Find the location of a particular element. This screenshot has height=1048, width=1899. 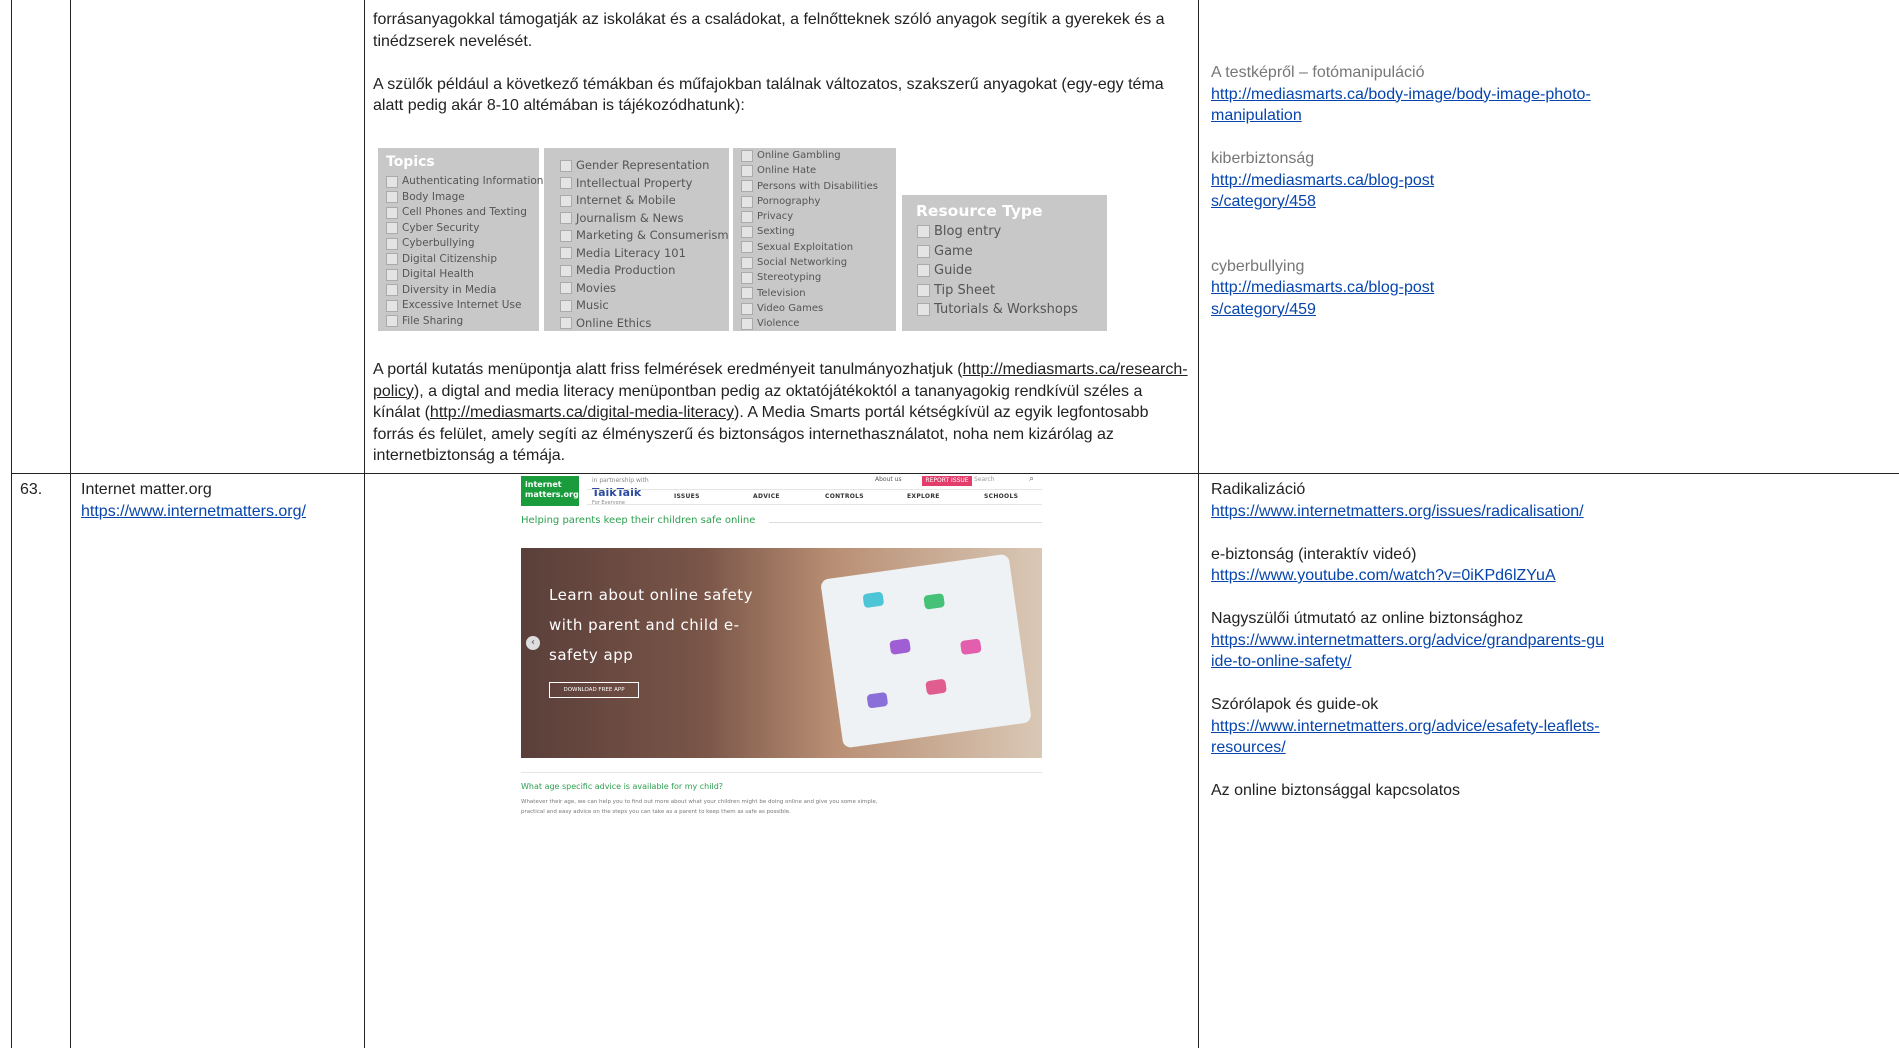

topic-checkbox-item: Body Image is located at coordinates (464, 198).